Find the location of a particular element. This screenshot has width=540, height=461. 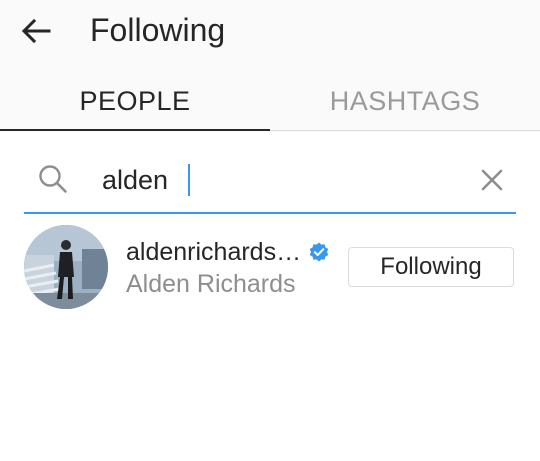

back-button is located at coordinates (36, 31).